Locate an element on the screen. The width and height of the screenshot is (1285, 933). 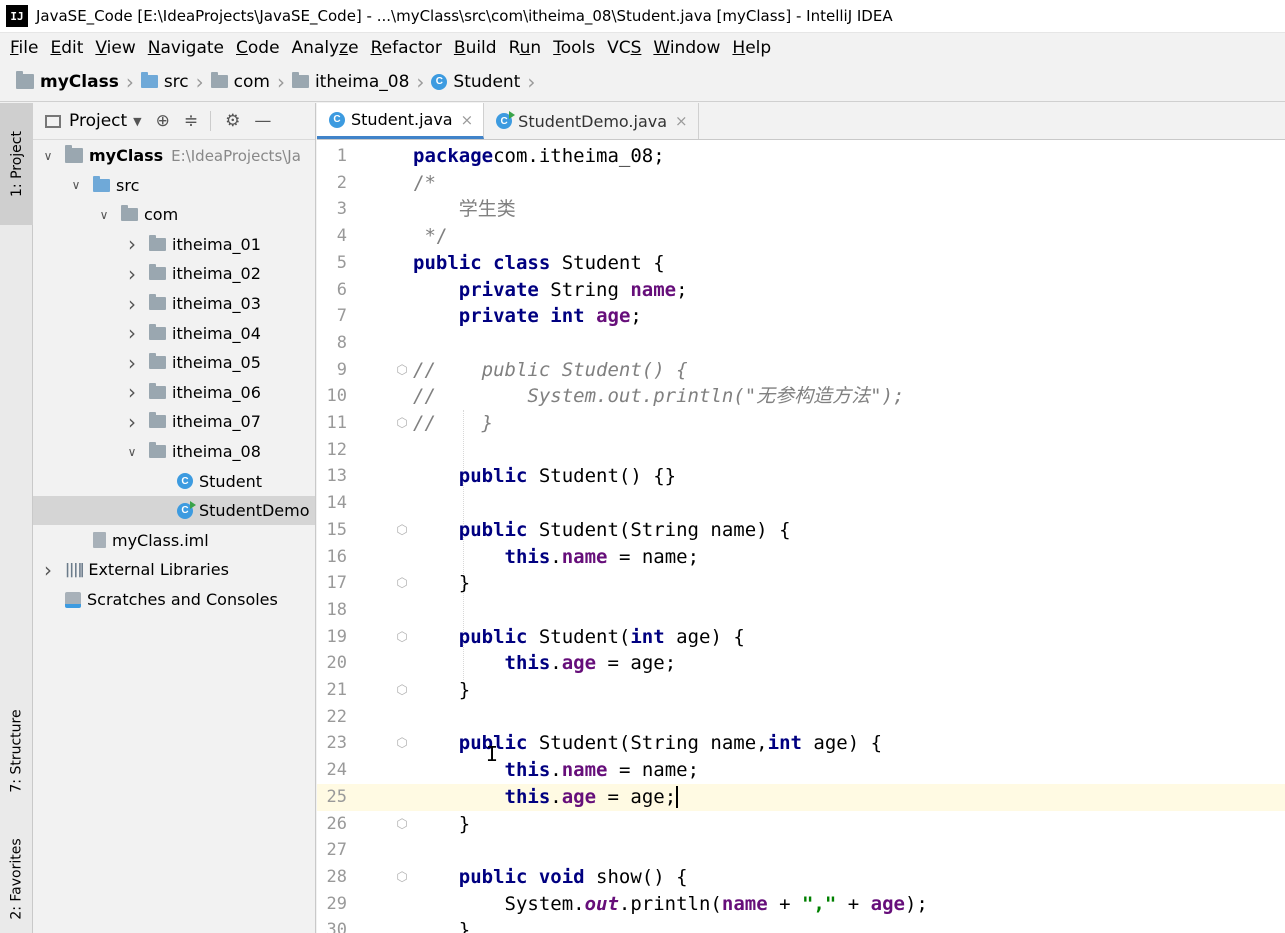
tree-item-itheima-06: › itheima_06 is located at coordinates (174, 392).